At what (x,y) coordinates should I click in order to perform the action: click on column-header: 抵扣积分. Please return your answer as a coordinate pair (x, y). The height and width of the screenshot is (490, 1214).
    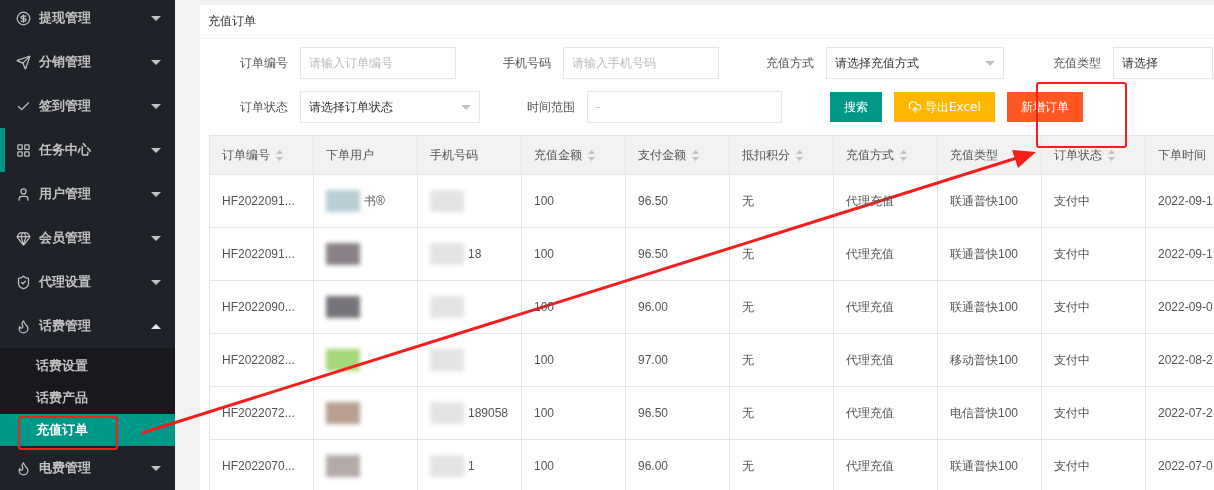
    Looking at the image, I should click on (782, 155).